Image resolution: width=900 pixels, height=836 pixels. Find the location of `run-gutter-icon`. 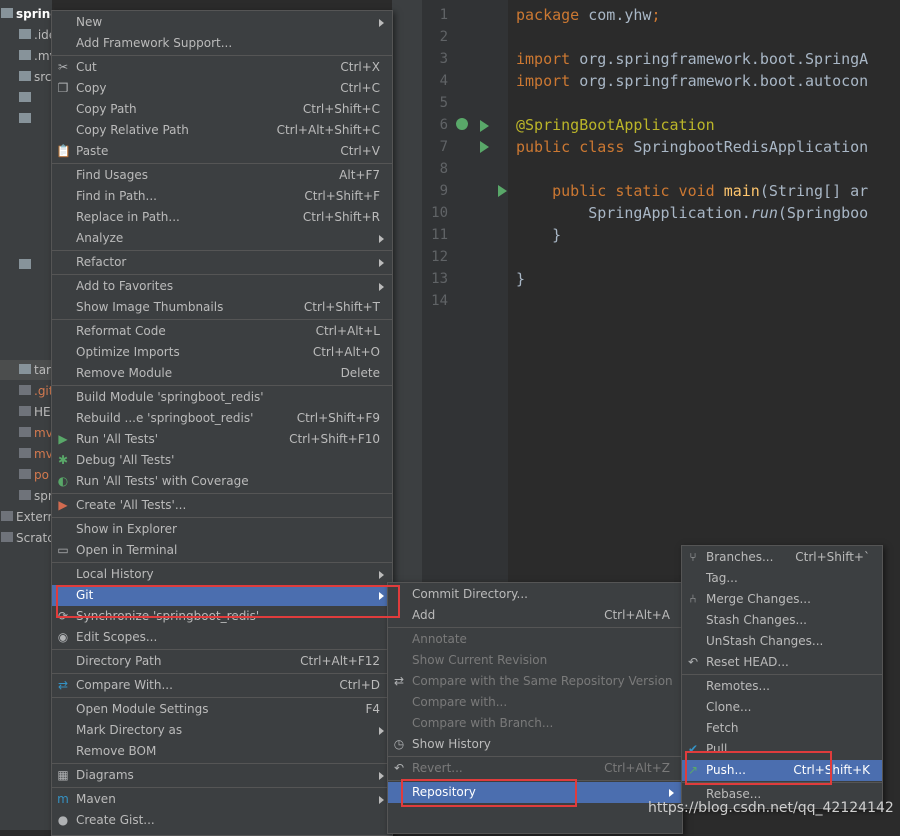

run-gutter-icon is located at coordinates (484, 147).